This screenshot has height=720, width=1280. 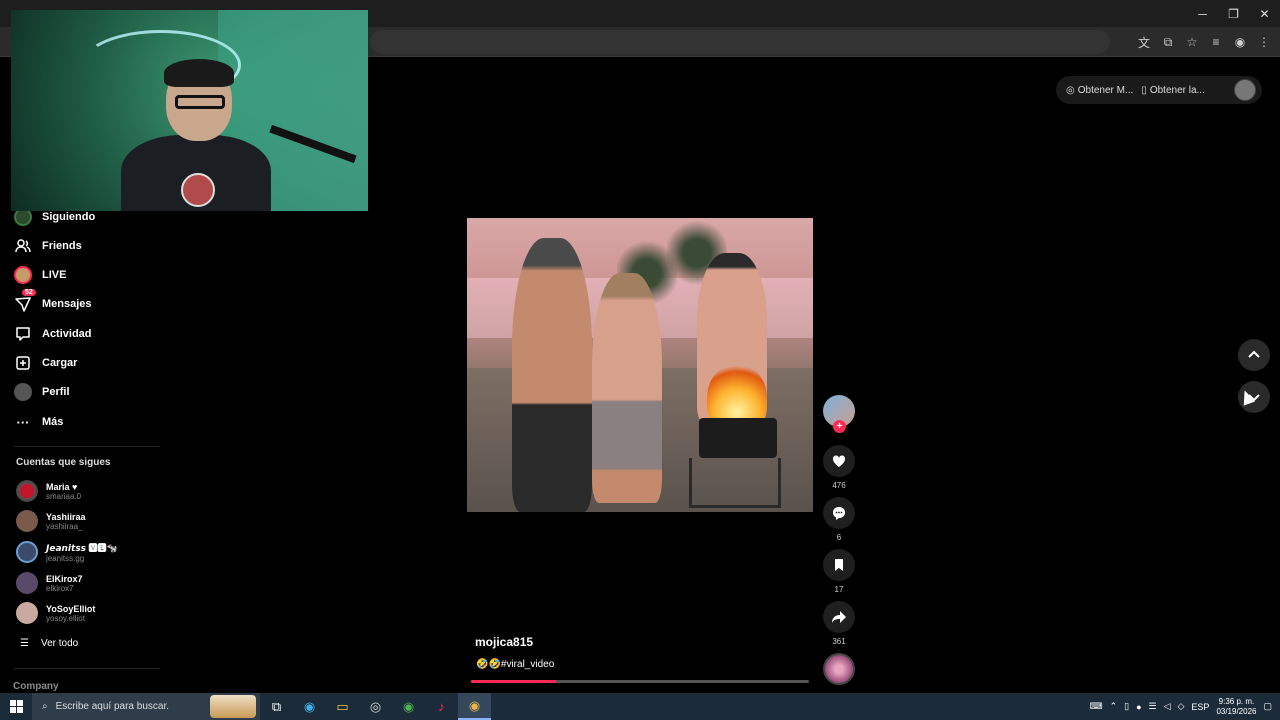 I want to click on sidebar-item-perfil: Perfil, so click(x=42, y=392).